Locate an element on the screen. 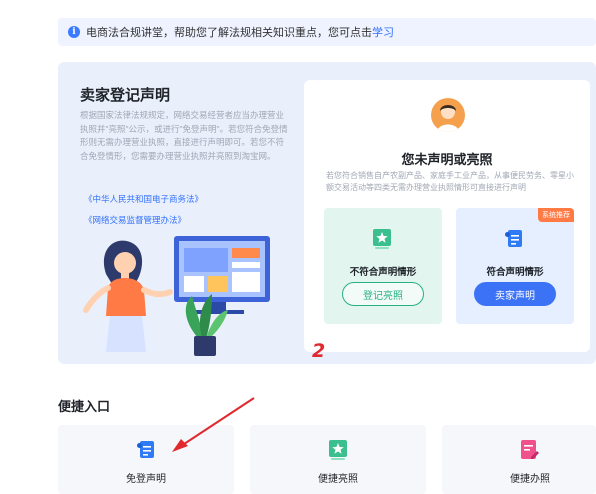  quick-entry-label: 免登声明 is located at coordinates (146, 479).